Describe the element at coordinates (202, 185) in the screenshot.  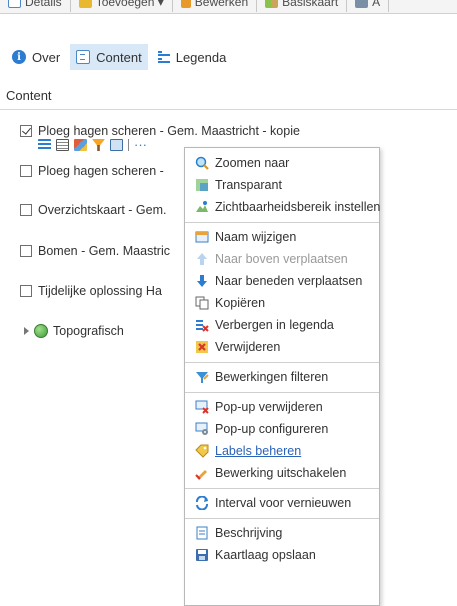
I see `transparency-icon` at that location.